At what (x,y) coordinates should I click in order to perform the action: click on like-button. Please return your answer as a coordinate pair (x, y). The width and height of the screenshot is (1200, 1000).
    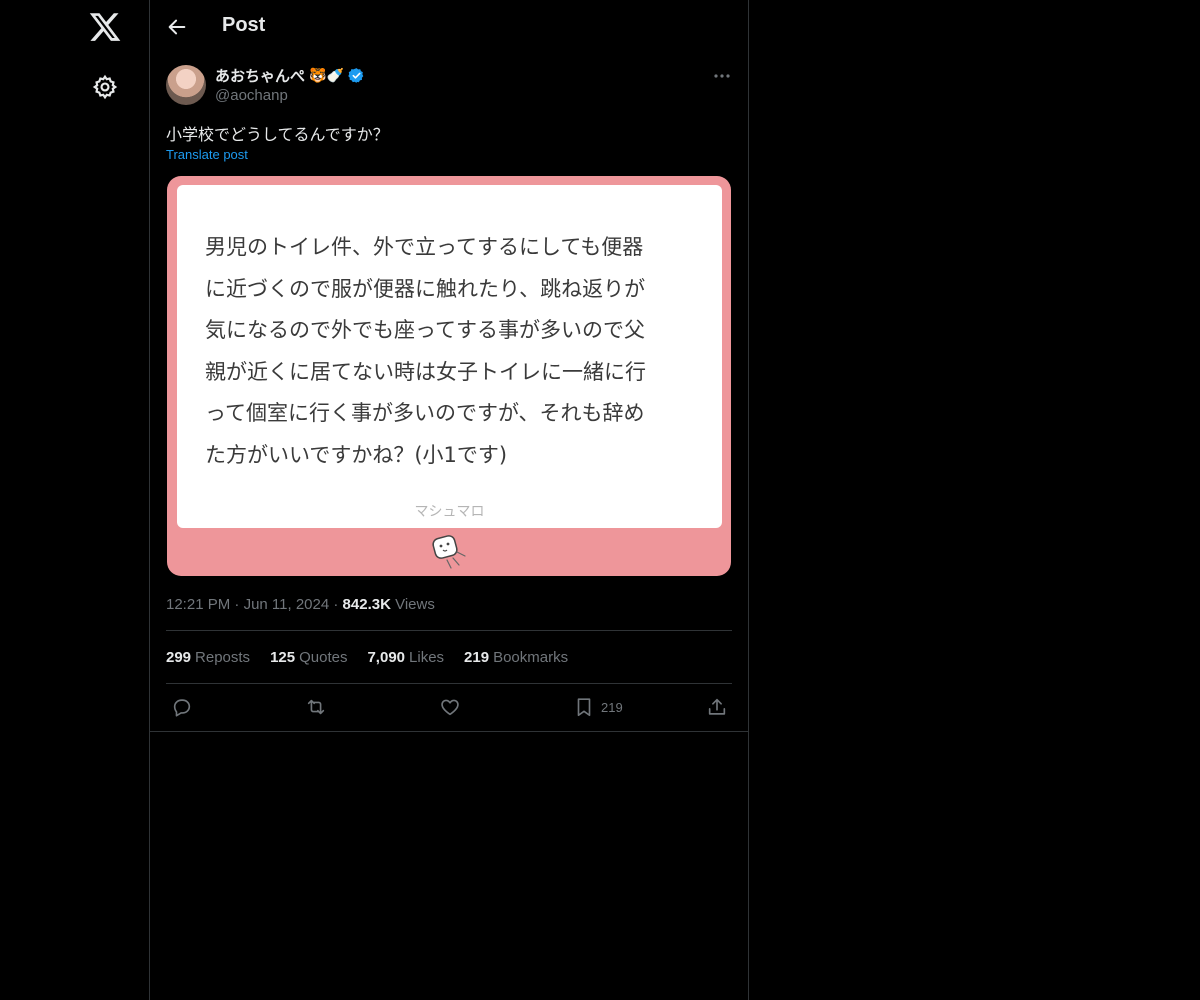
    Looking at the image, I should click on (450, 707).